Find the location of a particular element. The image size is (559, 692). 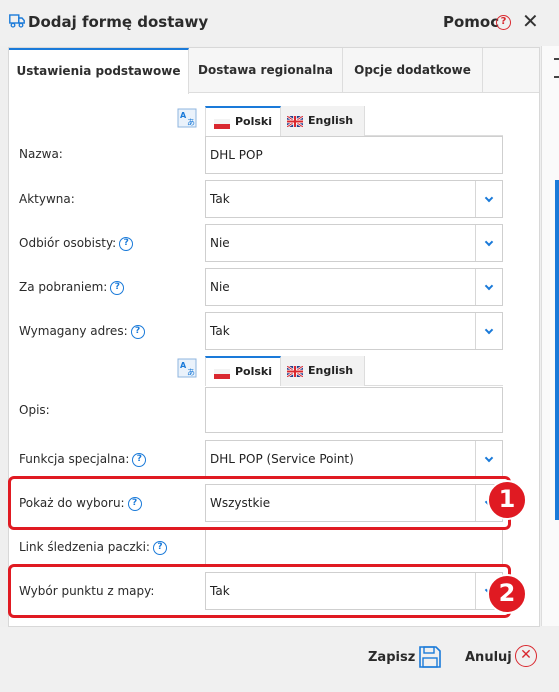

special-function-label: Funkcja specjalna:? is located at coordinates (83, 459).